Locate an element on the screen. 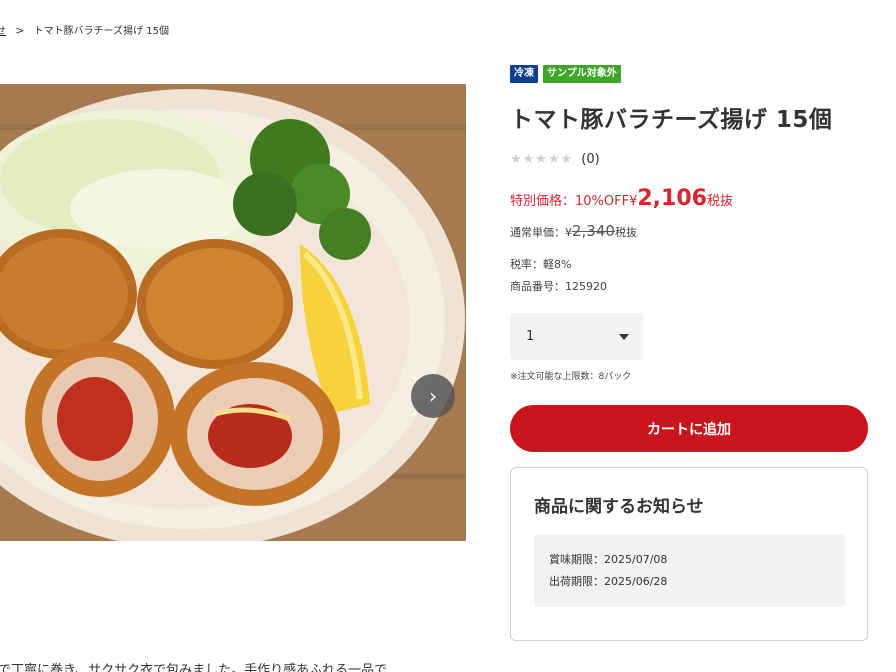  item-number: 商品番号：125920 is located at coordinates (558, 286).